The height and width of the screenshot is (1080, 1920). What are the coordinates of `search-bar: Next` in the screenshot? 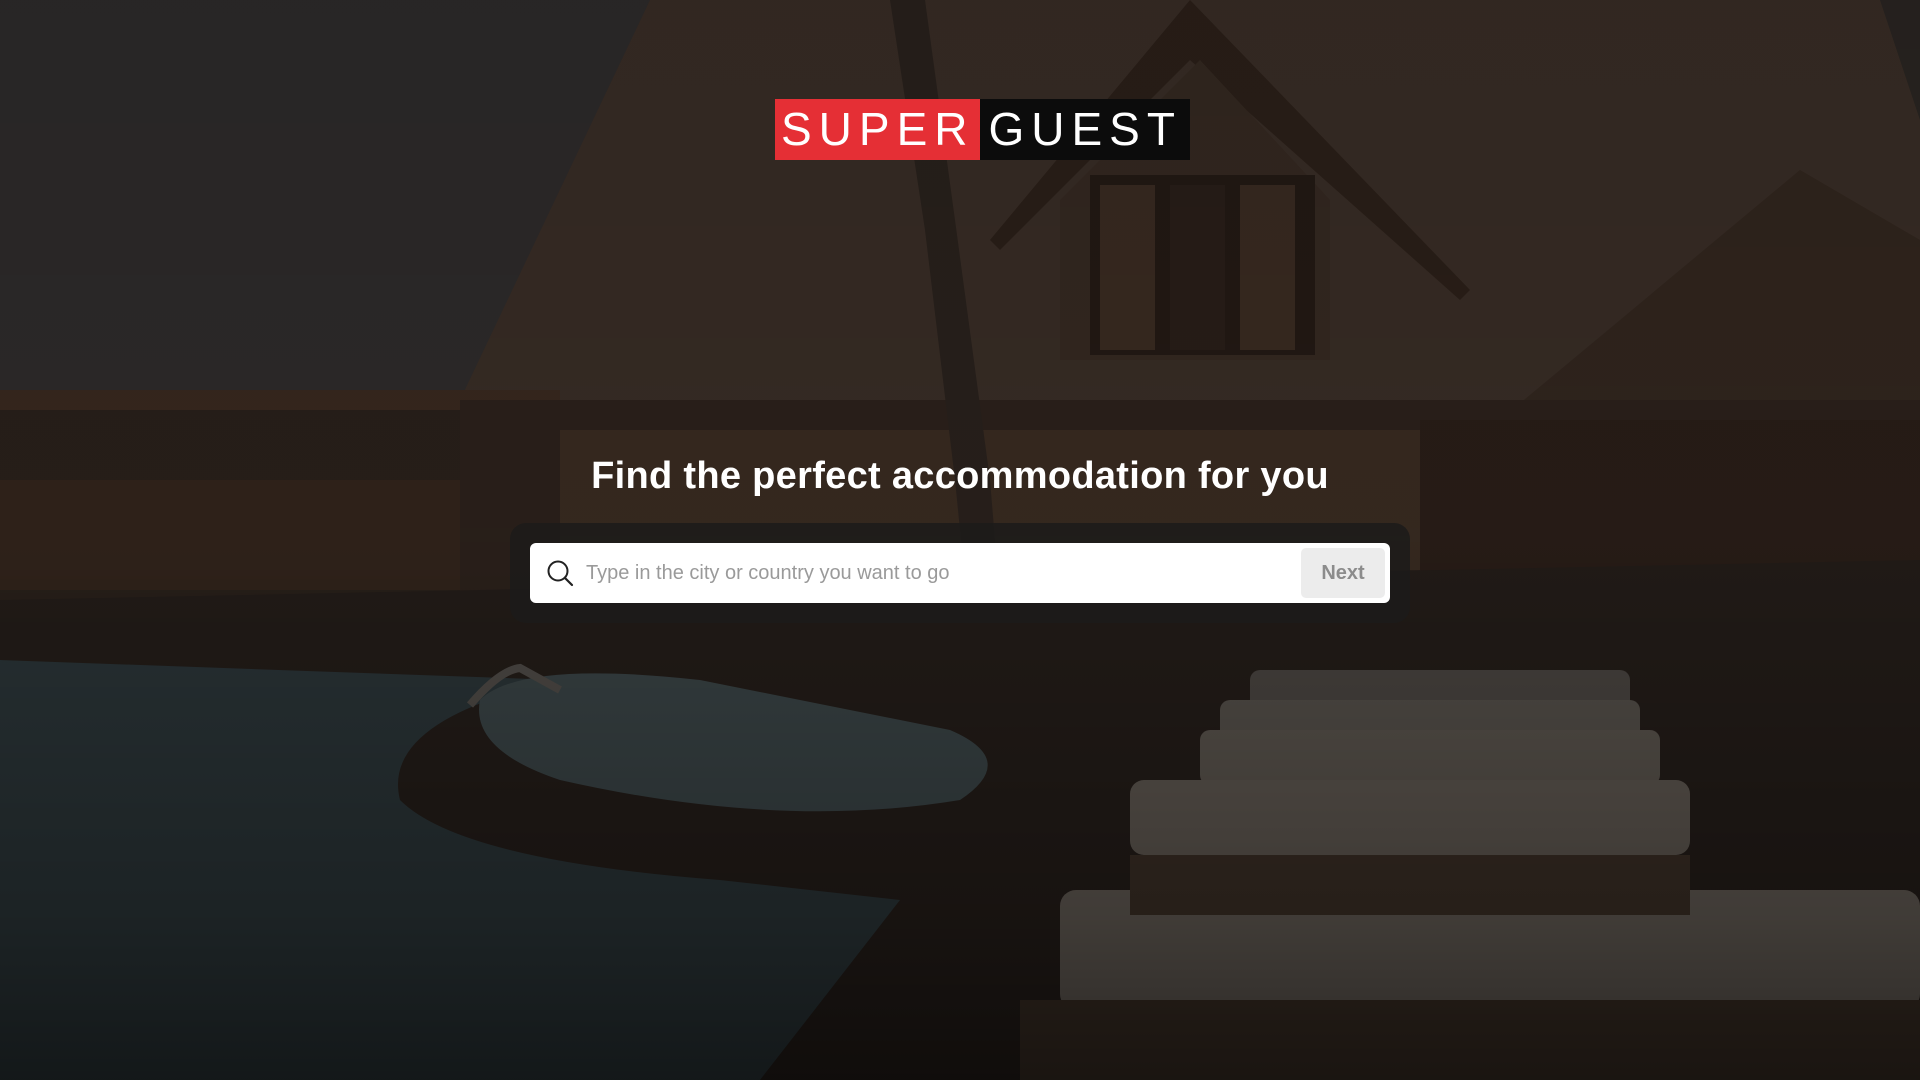 It's located at (960, 573).